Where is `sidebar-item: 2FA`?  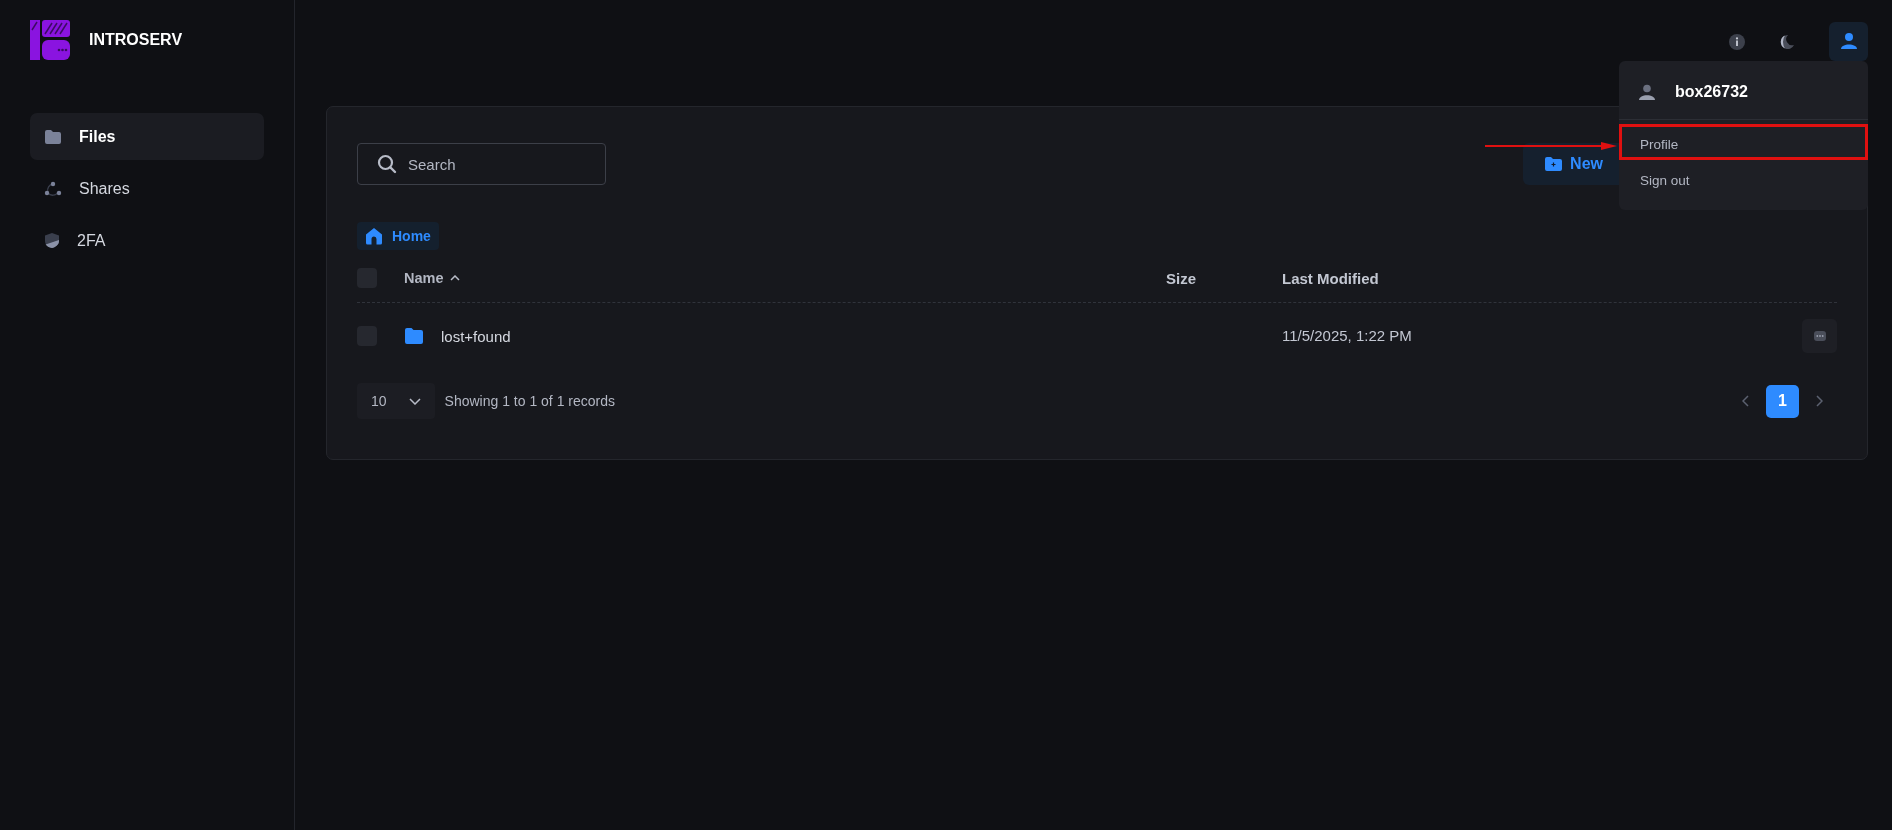 sidebar-item: 2FA is located at coordinates (147, 240).